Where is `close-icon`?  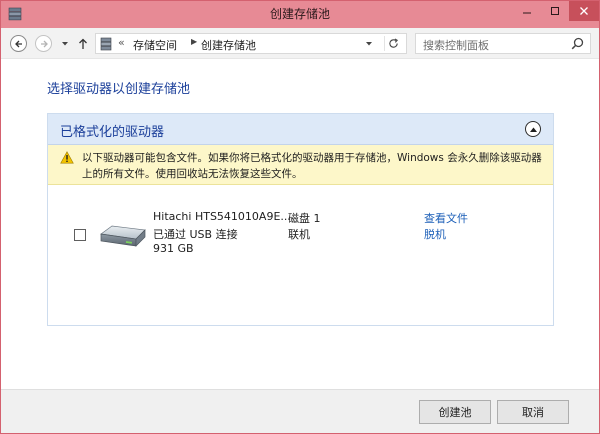
close-icon is located at coordinates (584, 11).